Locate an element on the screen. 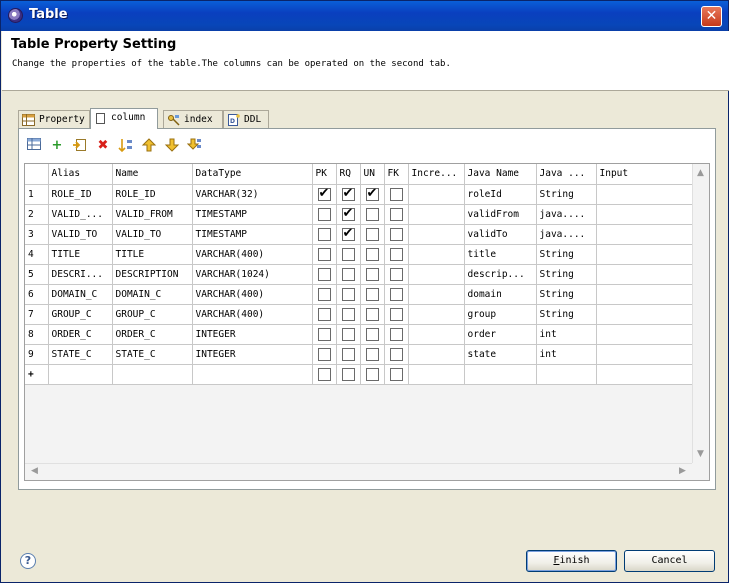 Image resolution: width=729 pixels, height=583 pixels. table-row: 7 GROUP_C GROUP_C VARCHAR(400) group String is located at coordinates (359, 314).